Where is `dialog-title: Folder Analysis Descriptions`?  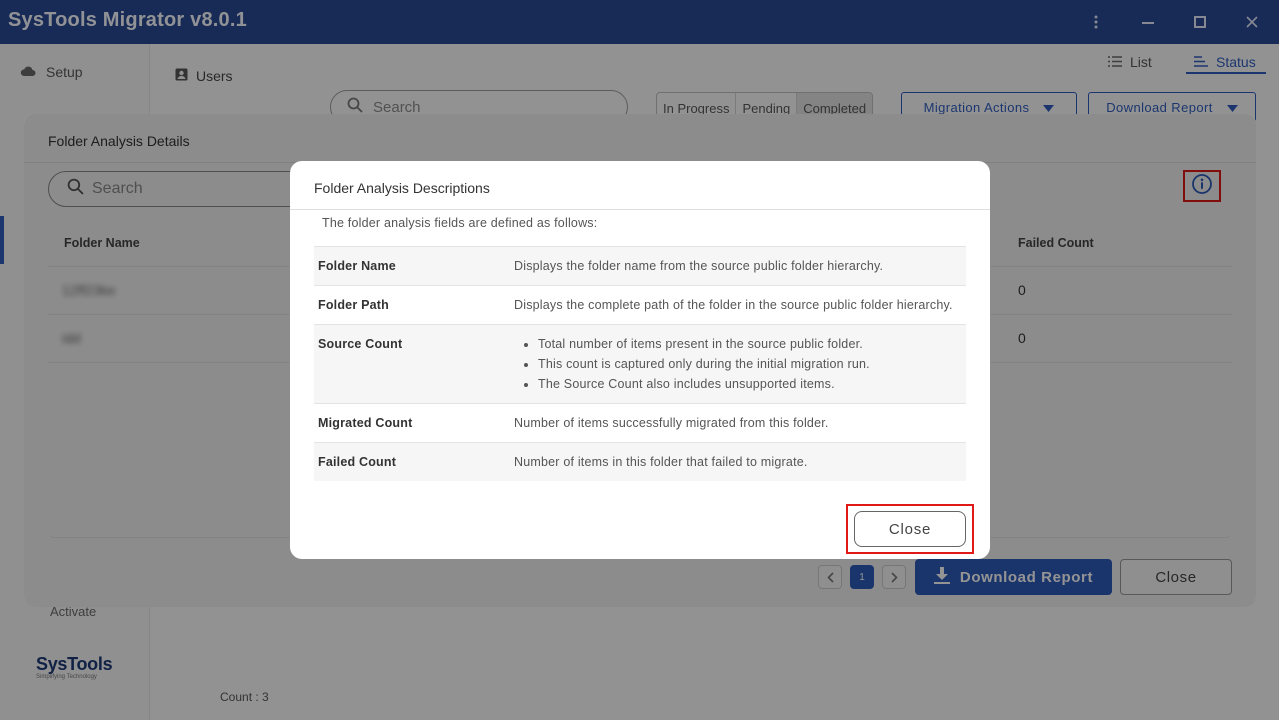 dialog-title: Folder Analysis Descriptions is located at coordinates (402, 188).